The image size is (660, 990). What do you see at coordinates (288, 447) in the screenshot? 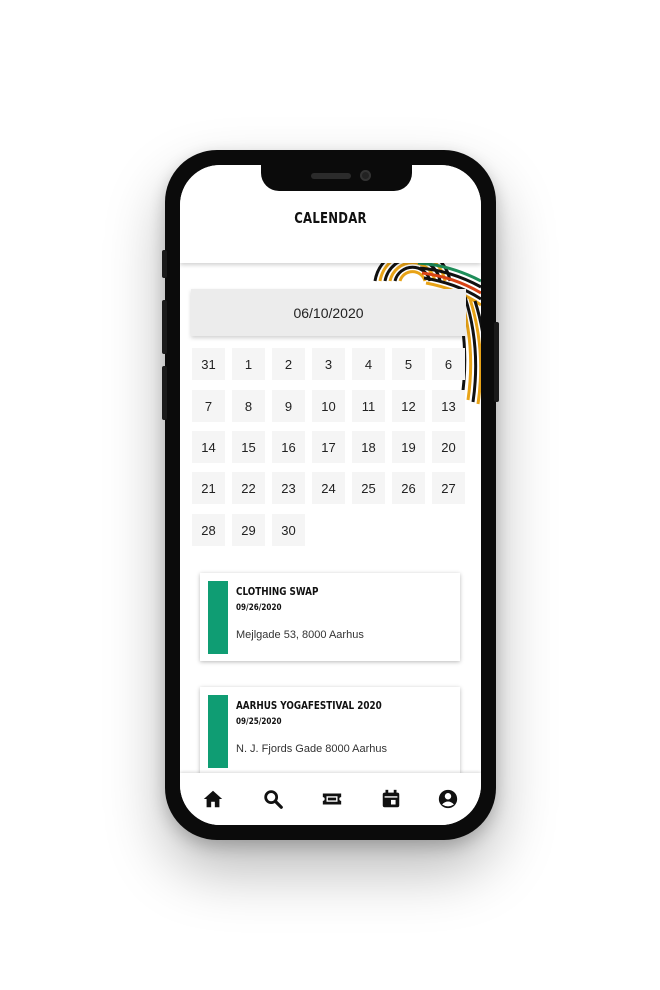
I see `calendar-day: 16` at bounding box center [288, 447].